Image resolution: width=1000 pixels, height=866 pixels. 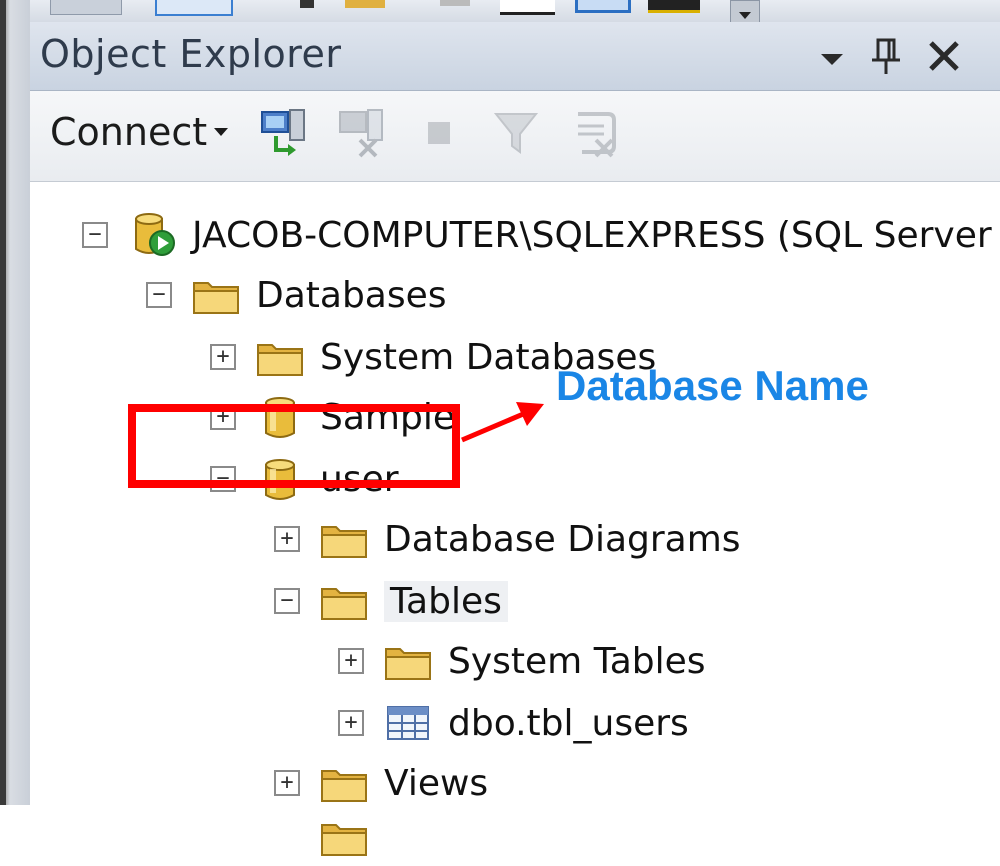 What do you see at coordinates (160, 235) in the screenshot?
I see `server-icon` at bounding box center [160, 235].